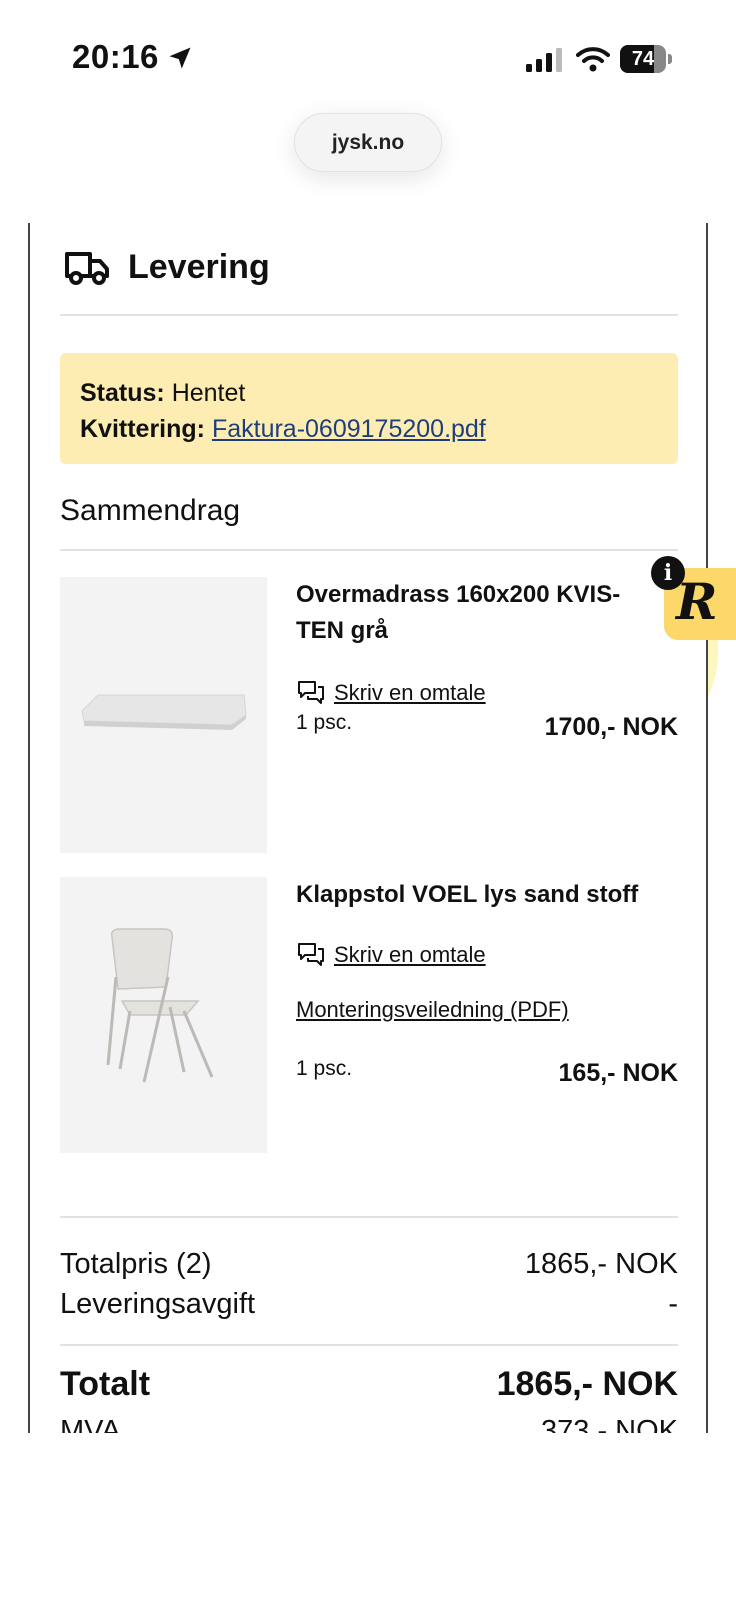  I want to click on delivery-fee-value: -, so click(673, 1304).